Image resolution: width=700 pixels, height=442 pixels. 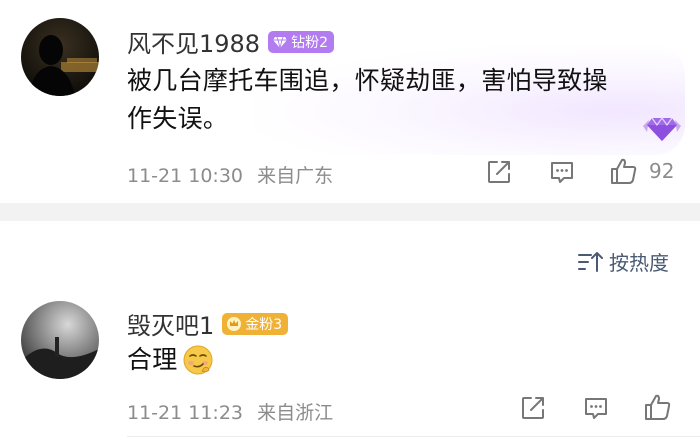 I want to click on comment-location: 来自广东, so click(x=295, y=176).